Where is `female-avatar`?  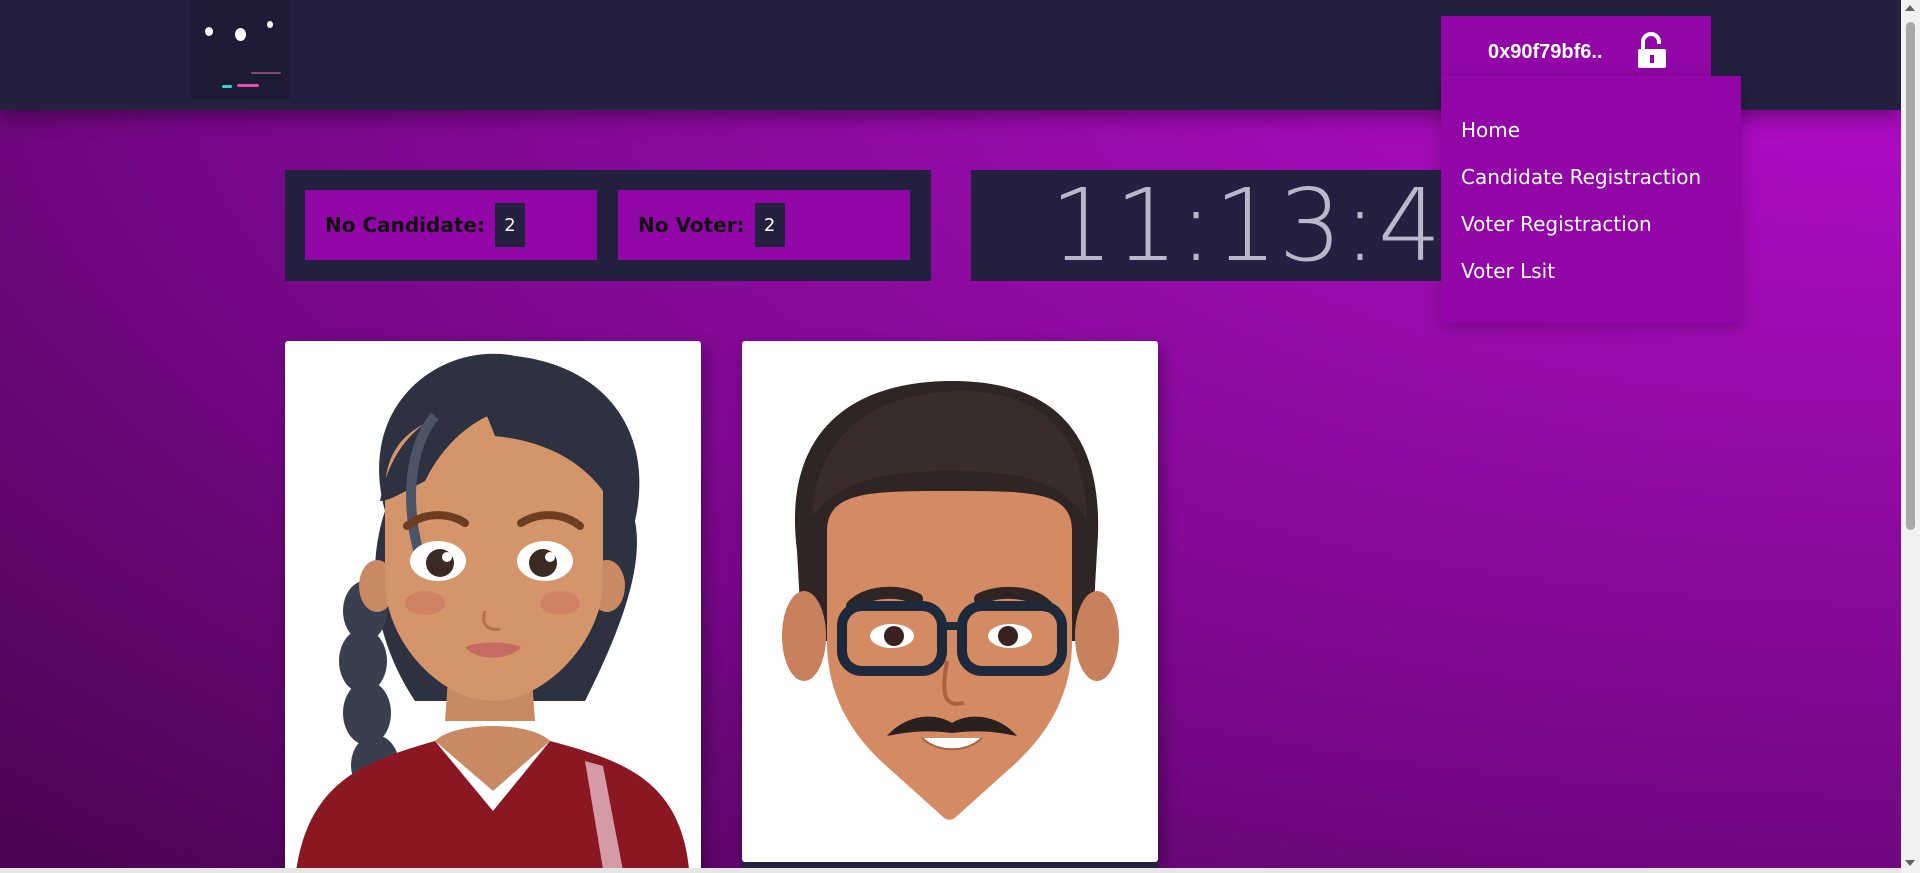
female-avatar is located at coordinates (493, 613).